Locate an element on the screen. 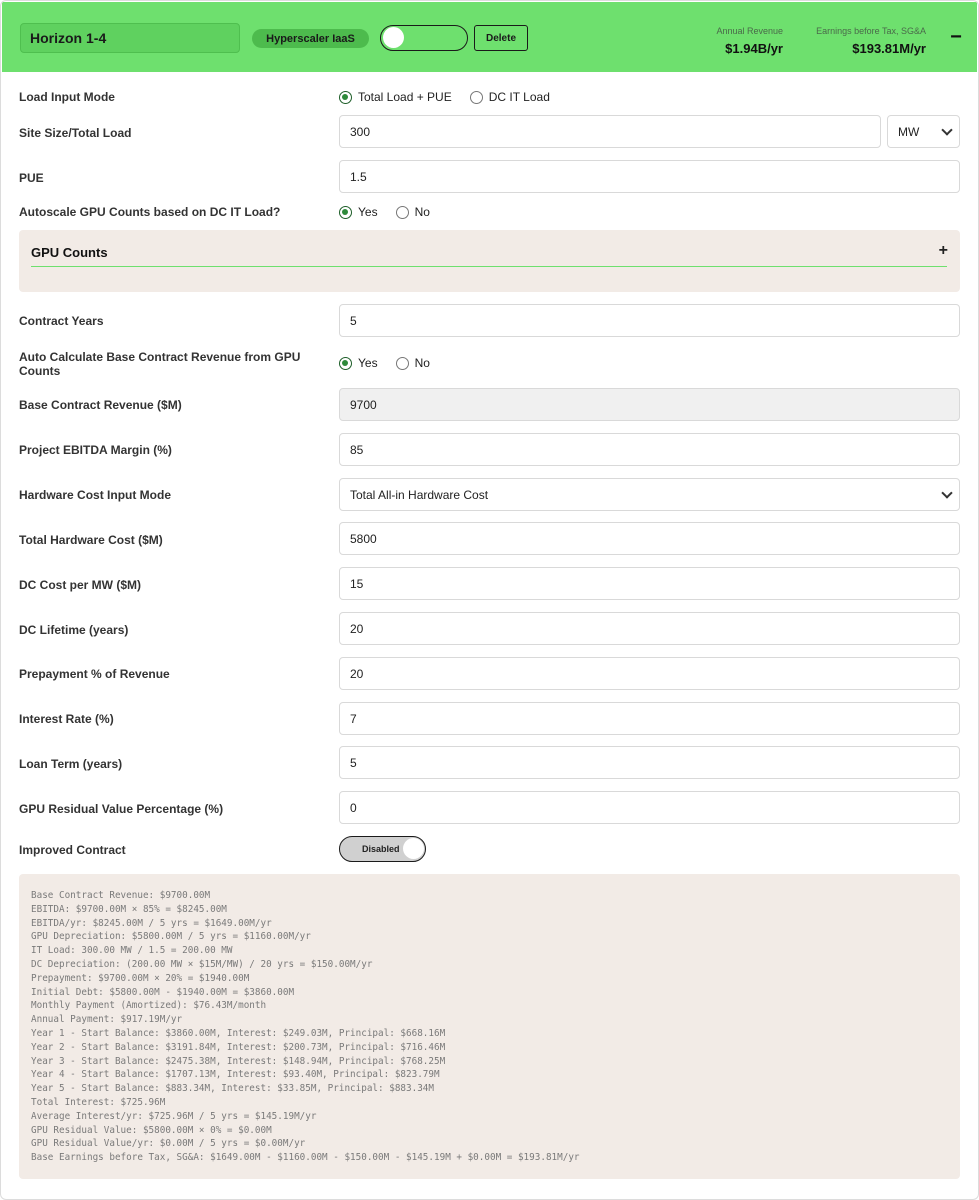 This screenshot has width=979, height=1200. gpu-residual-value: 0 is located at coordinates (353, 807).